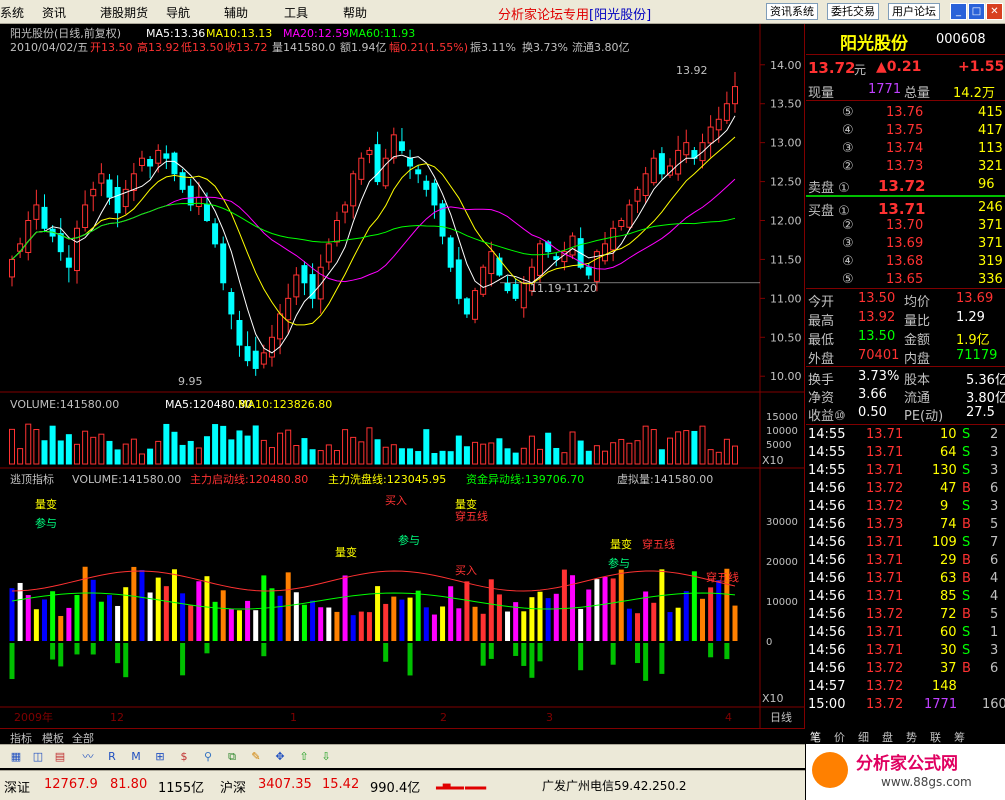  Describe the element at coordinates (911, 737) in the screenshot. I see `tab-trend: 势` at that location.